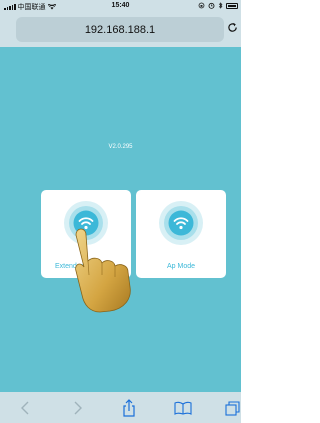  Describe the element at coordinates (120, 6) in the screenshot. I see `status-bar: 中国联通 15:40` at that location.